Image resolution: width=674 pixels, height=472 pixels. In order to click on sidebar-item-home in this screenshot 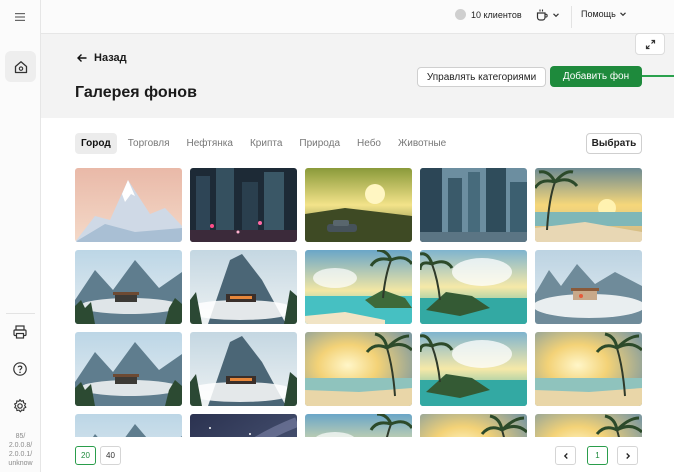, I will do `click(20, 66)`.